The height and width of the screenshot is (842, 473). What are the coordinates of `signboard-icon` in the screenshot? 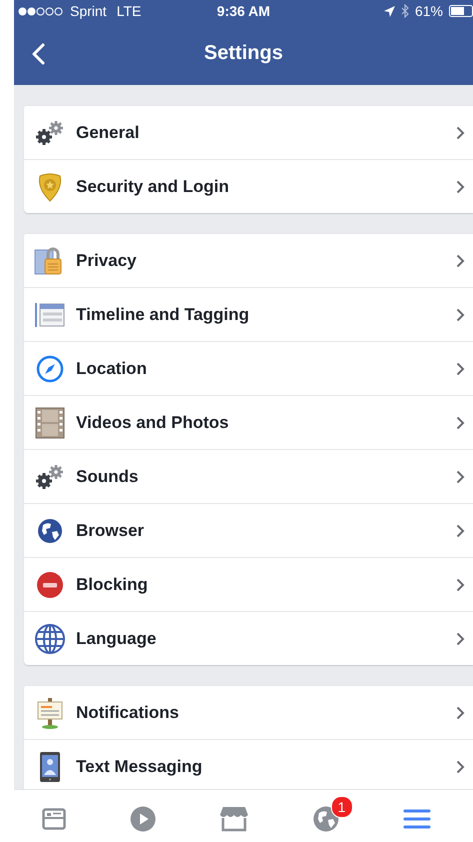 It's located at (50, 712).